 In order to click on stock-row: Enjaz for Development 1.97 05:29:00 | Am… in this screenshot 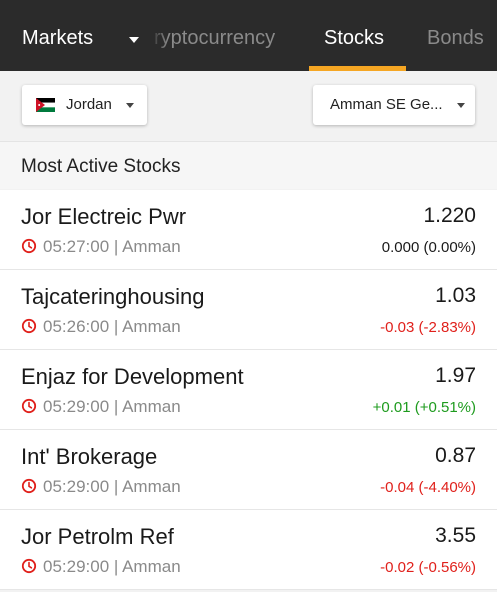, I will do `click(248, 390)`.